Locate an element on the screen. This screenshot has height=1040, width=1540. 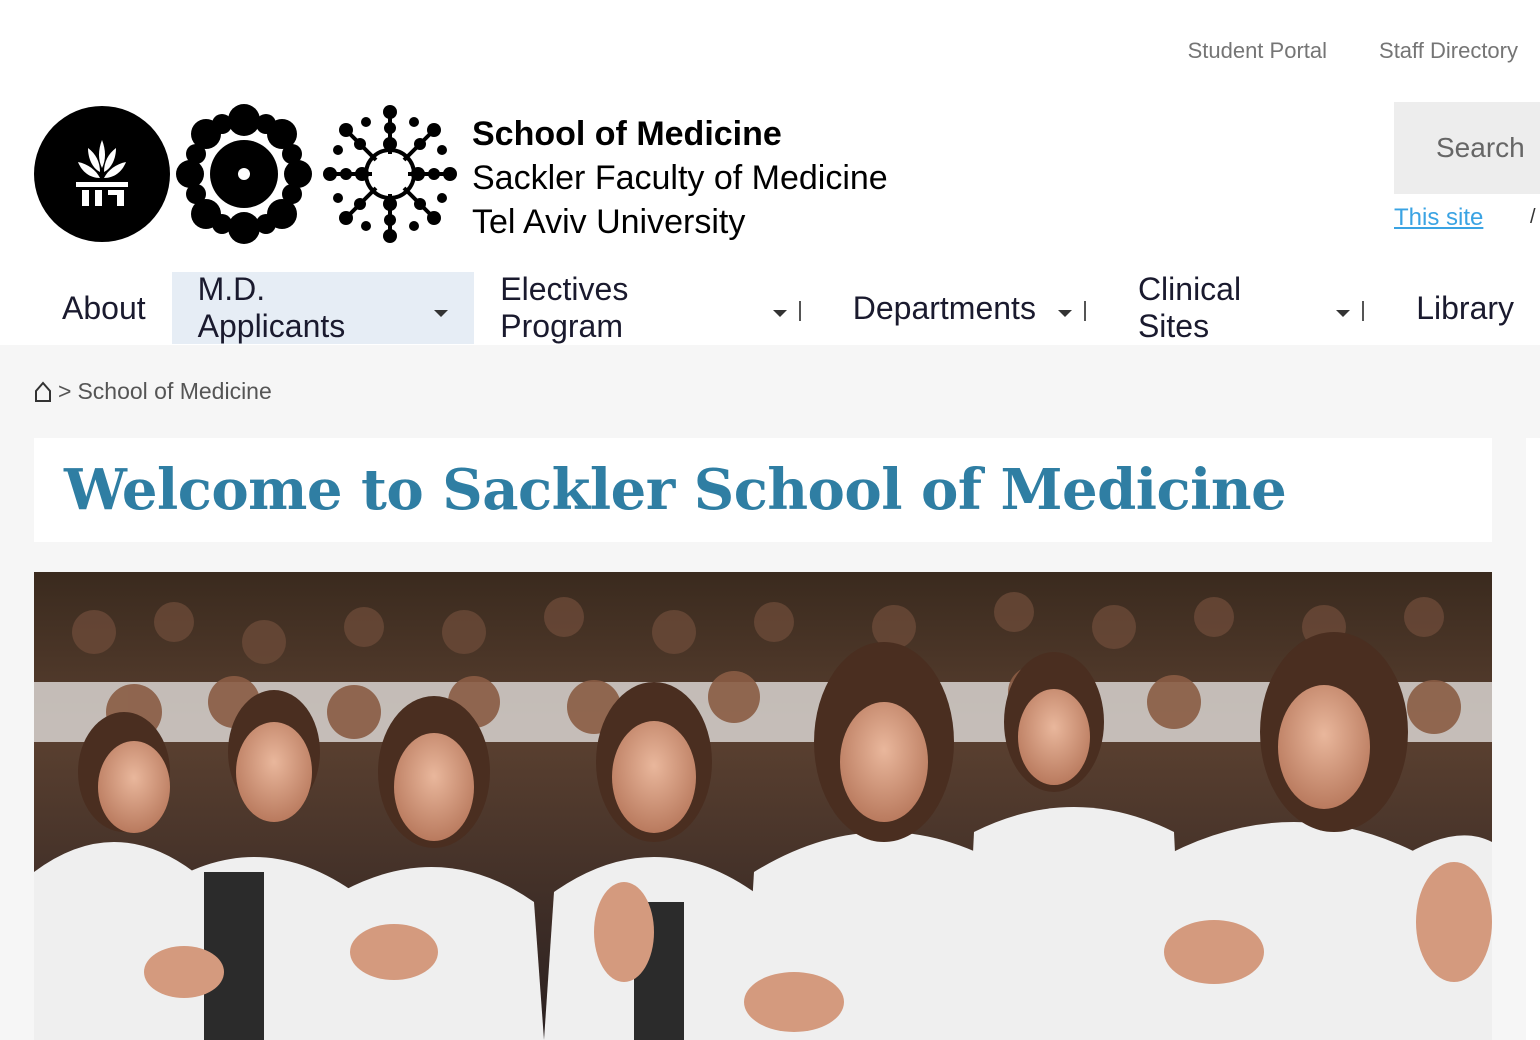
search-scope: This site / is located at coordinates (1465, 218).